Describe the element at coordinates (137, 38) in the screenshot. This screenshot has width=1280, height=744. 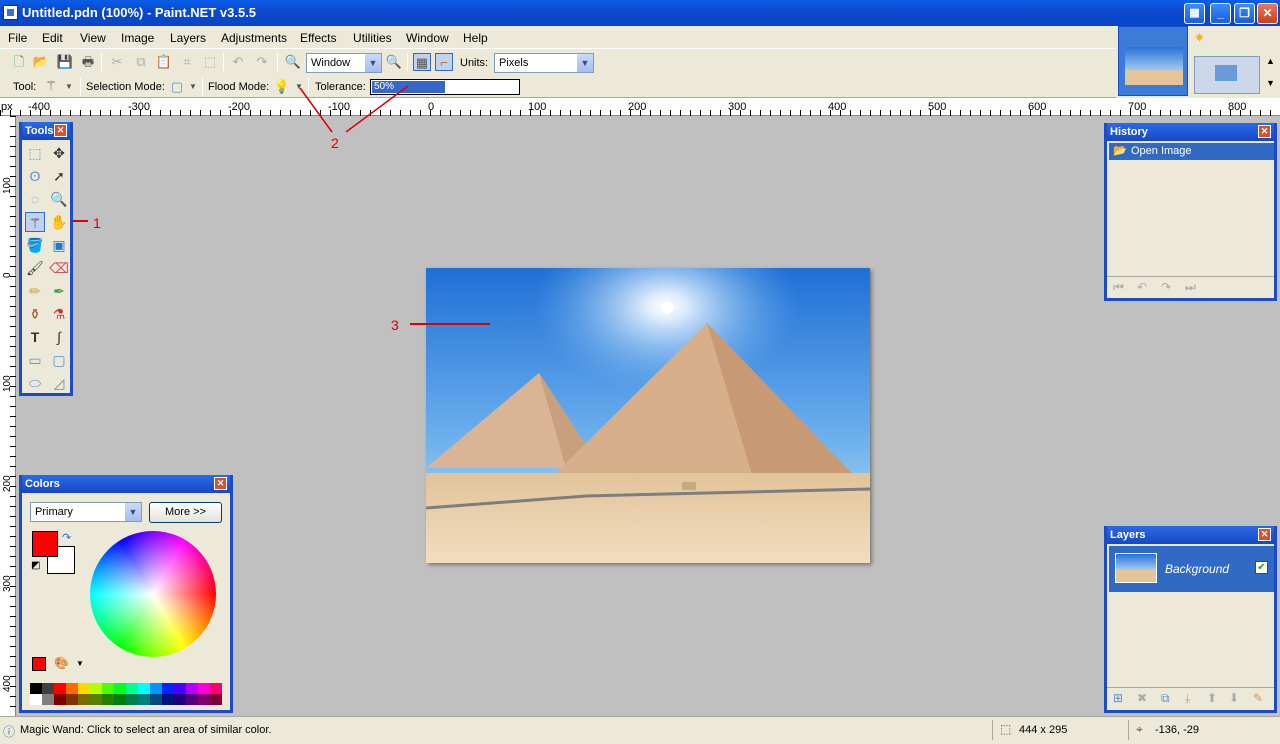
I see `menu-image: Image` at that location.